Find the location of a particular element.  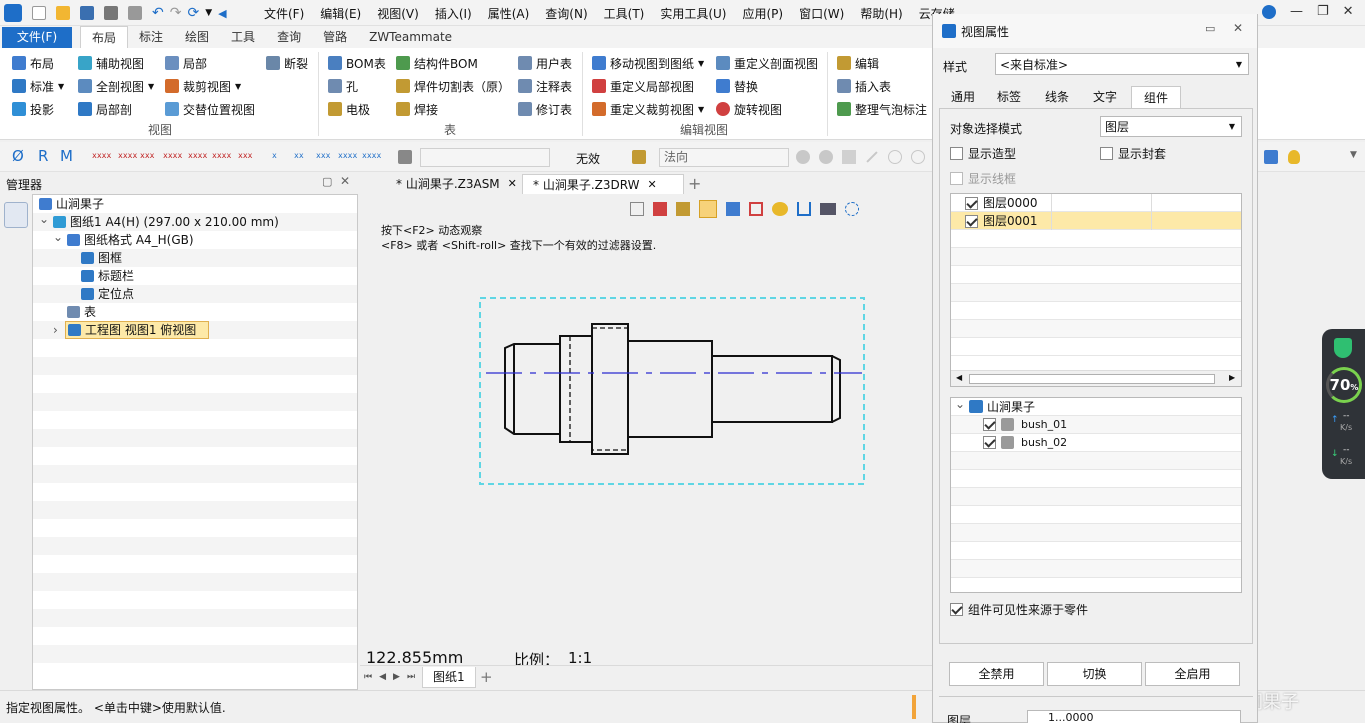

open-folder-icon is located at coordinates (63, 13).